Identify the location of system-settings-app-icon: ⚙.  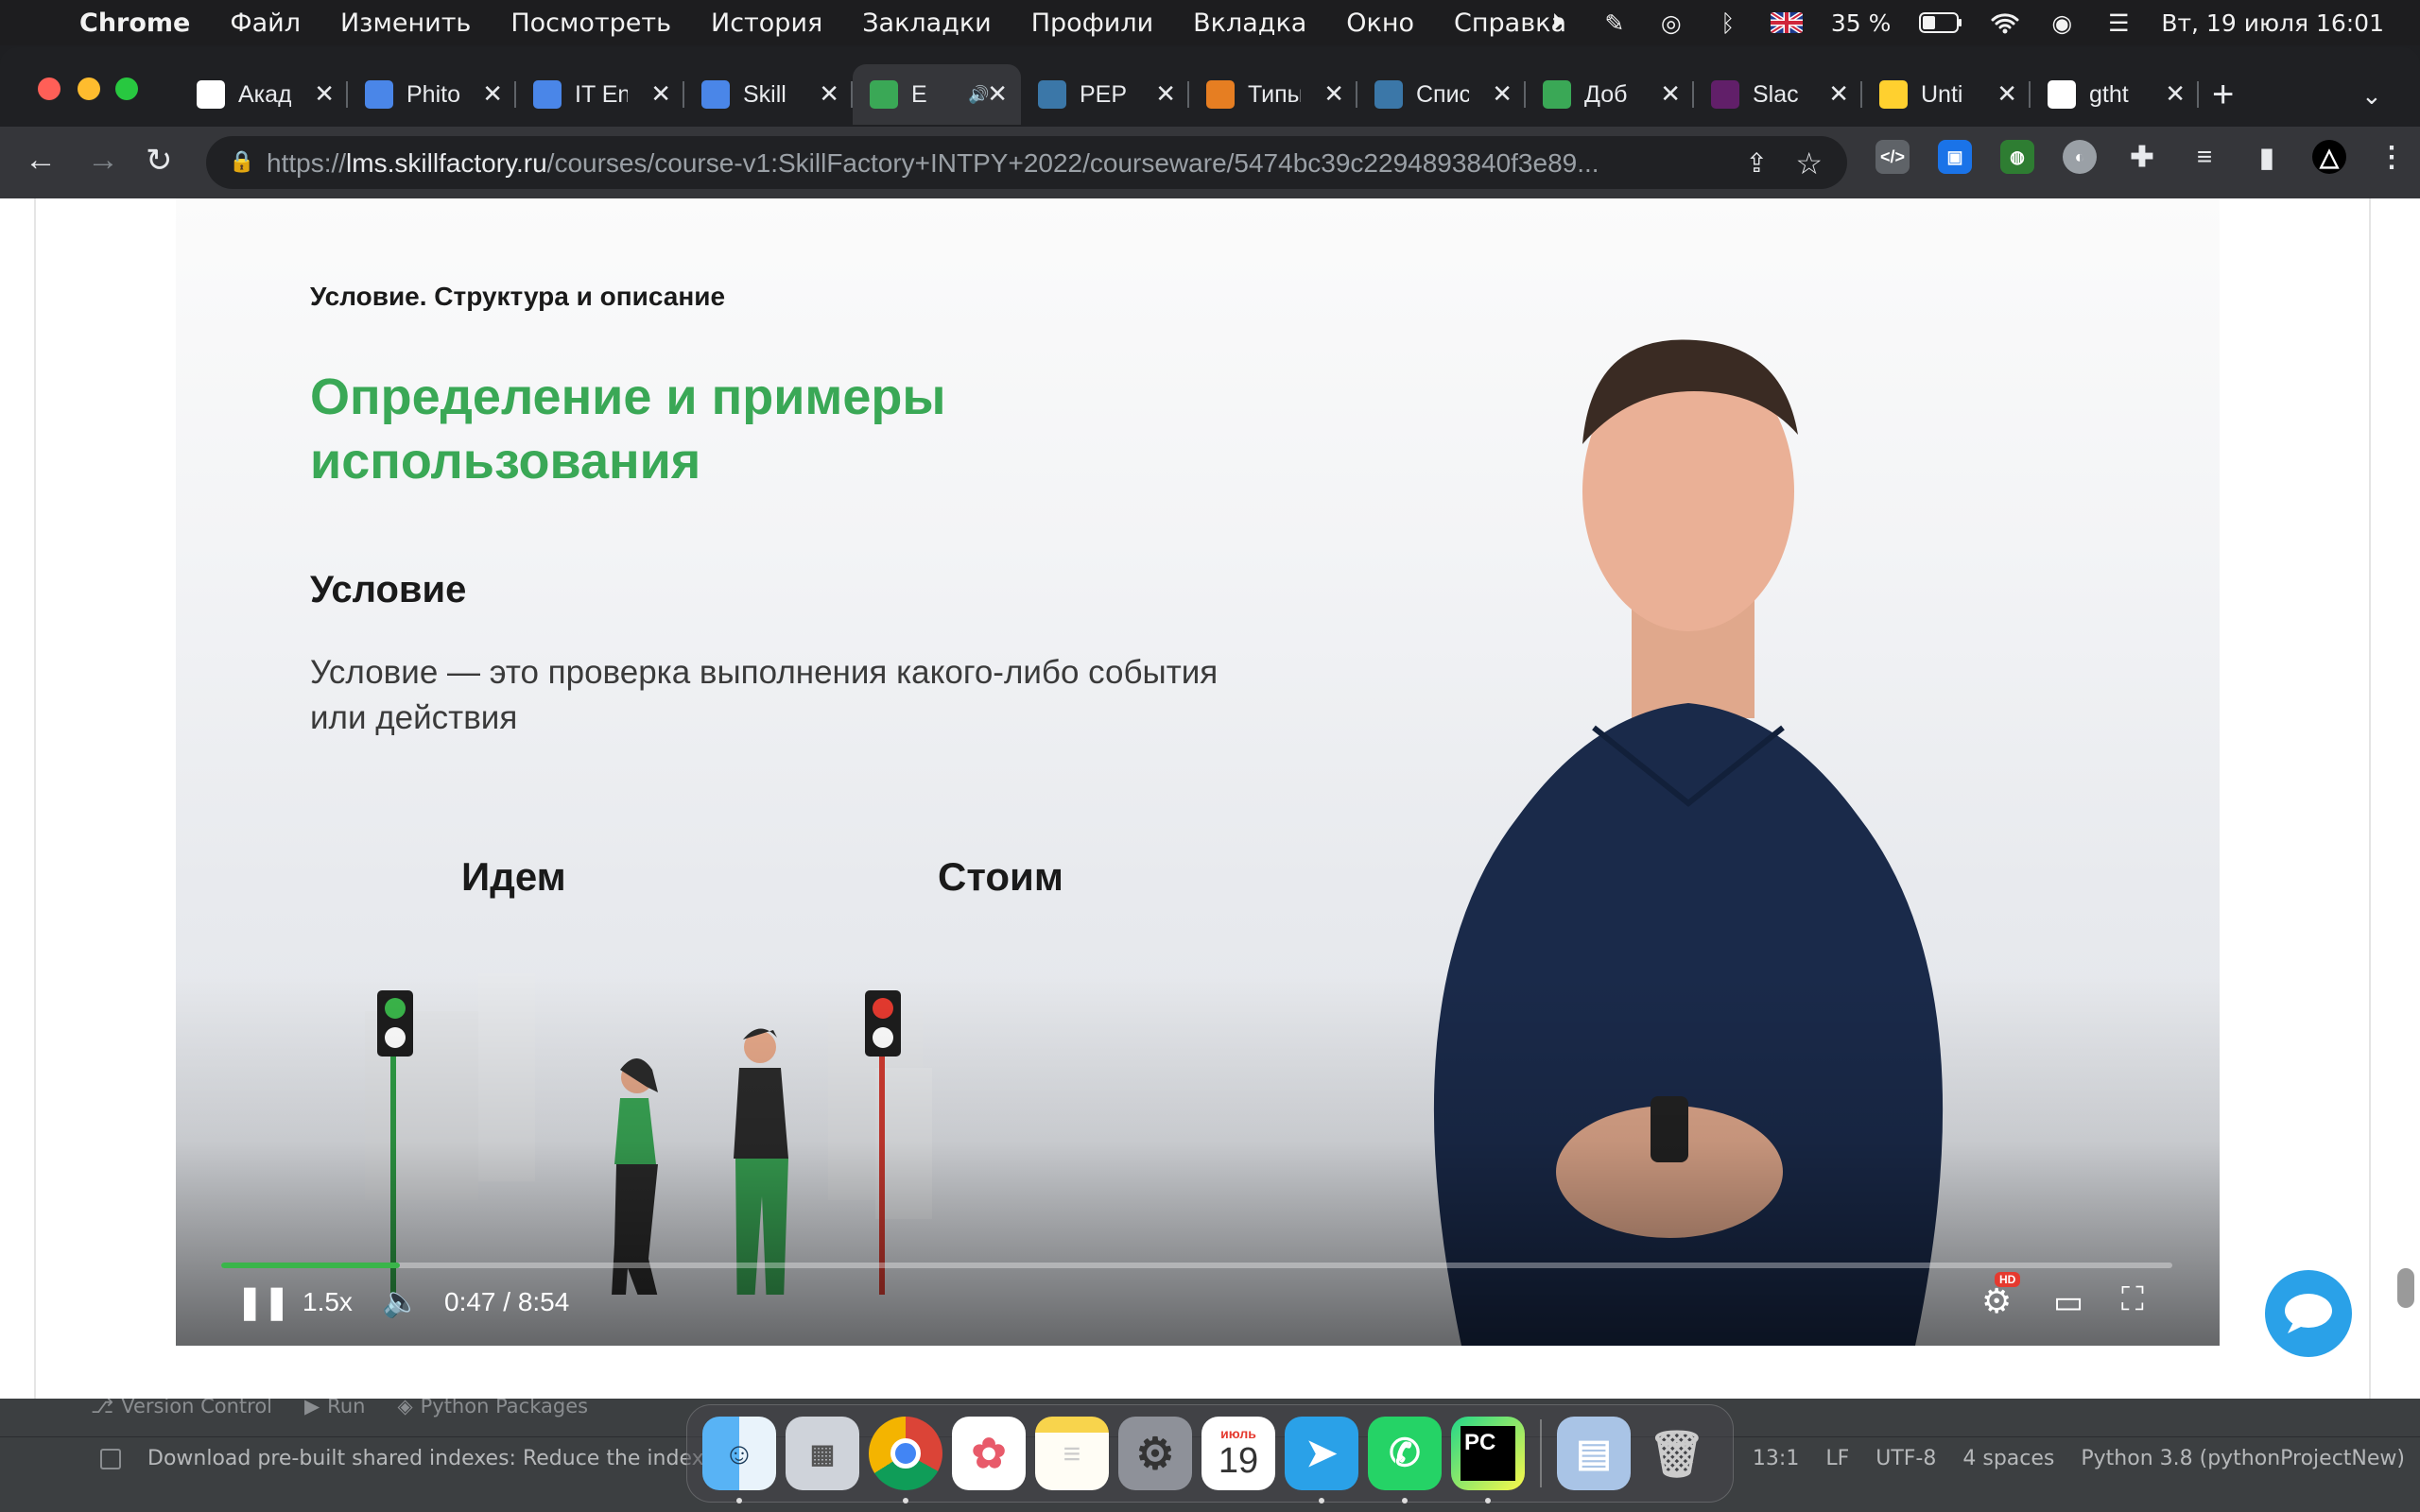
(1155, 1453).